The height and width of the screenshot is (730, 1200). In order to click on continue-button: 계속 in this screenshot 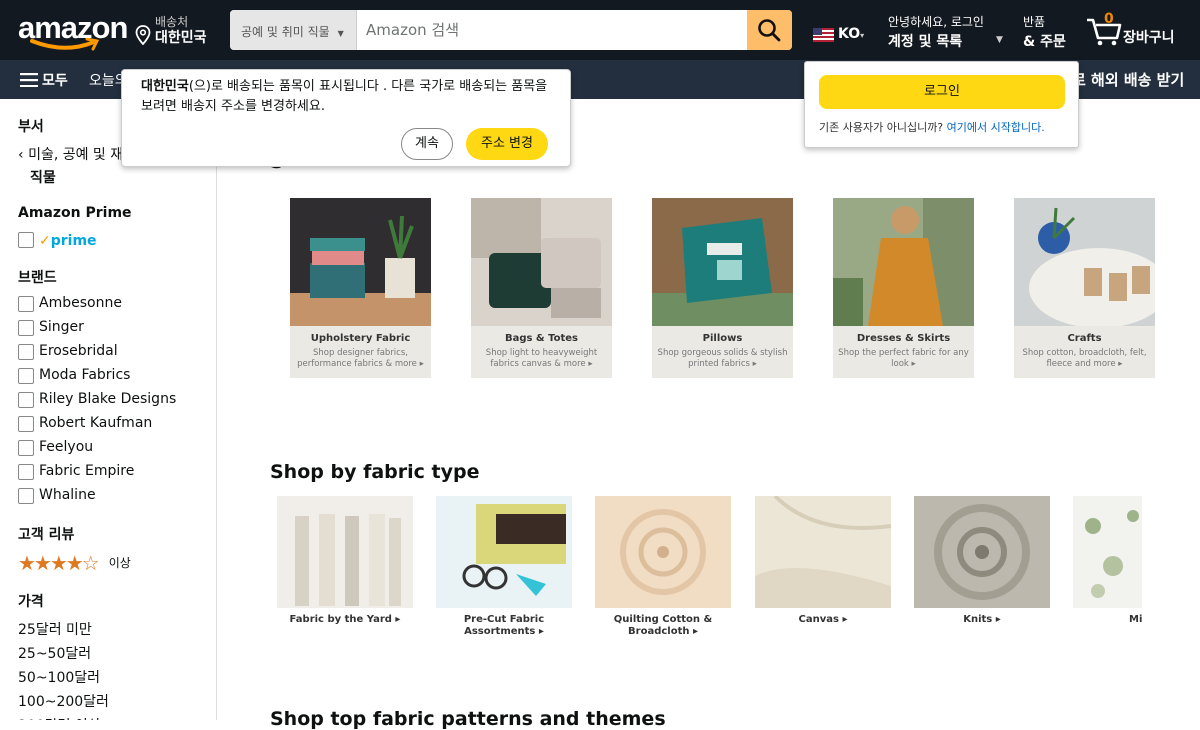, I will do `click(427, 144)`.